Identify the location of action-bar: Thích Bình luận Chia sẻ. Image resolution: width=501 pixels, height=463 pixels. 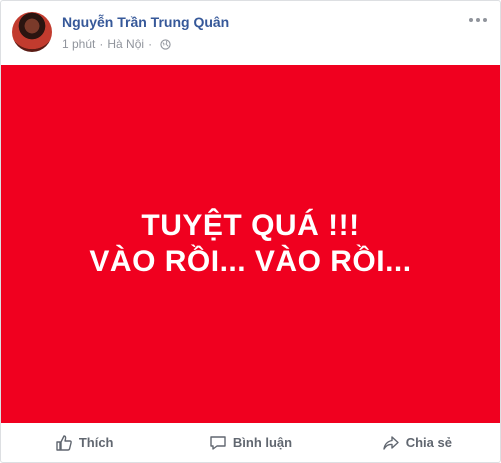
(250, 442).